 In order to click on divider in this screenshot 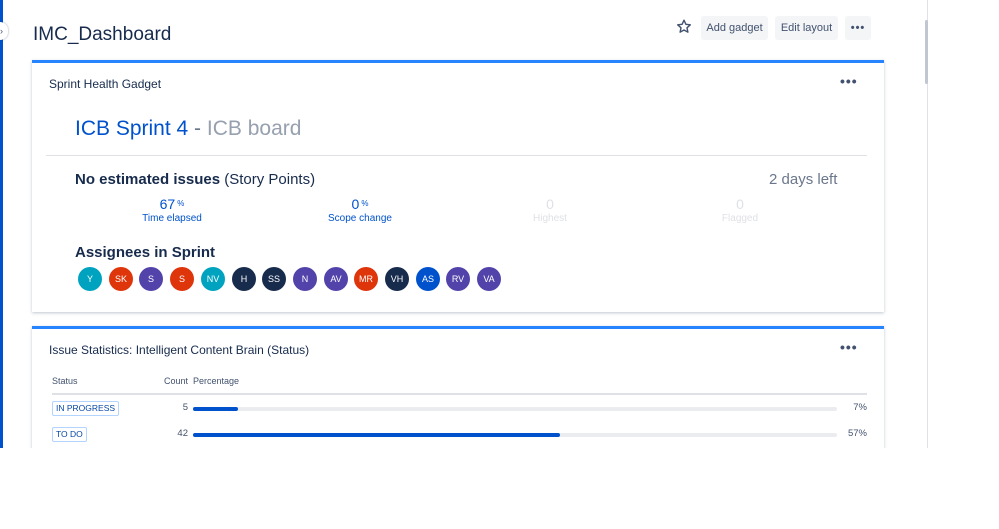, I will do `click(456, 155)`.